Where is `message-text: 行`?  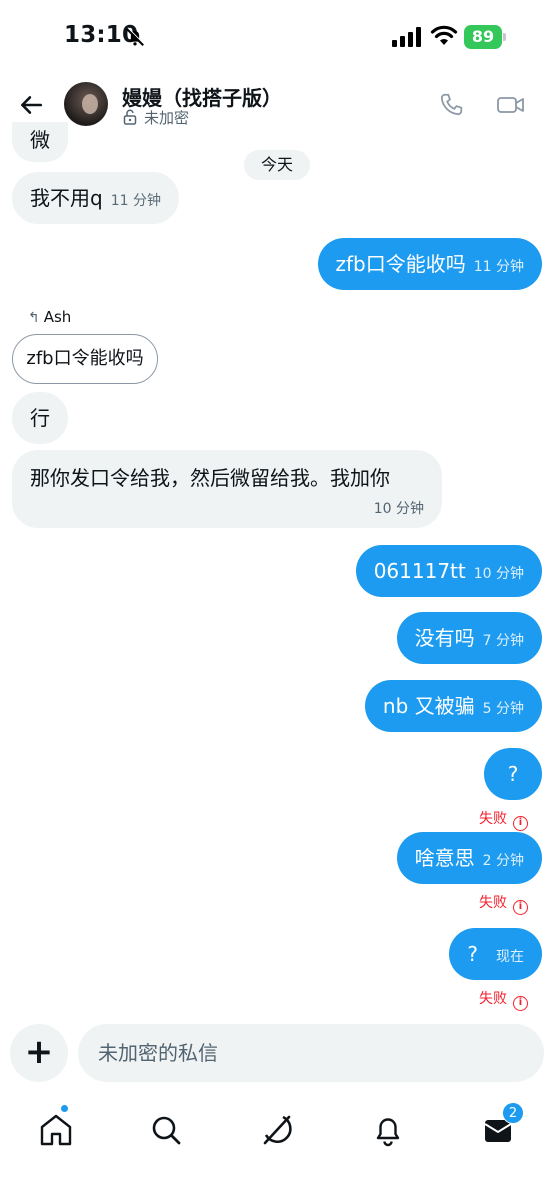 message-text: 行 is located at coordinates (40, 418).